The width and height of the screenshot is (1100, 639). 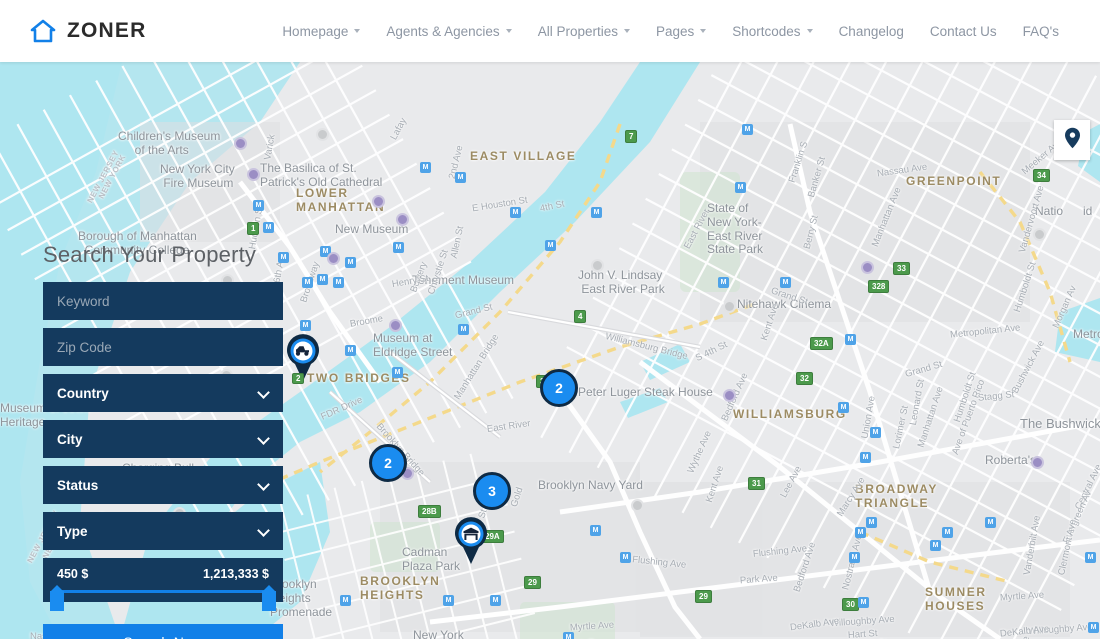 I want to click on price-range-handle-min, so click(x=57, y=598).